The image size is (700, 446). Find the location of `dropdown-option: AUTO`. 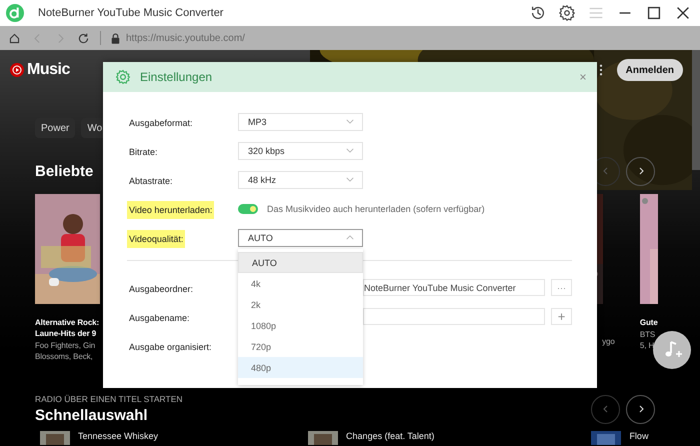

dropdown-option: AUTO is located at coordinates (300, 262).